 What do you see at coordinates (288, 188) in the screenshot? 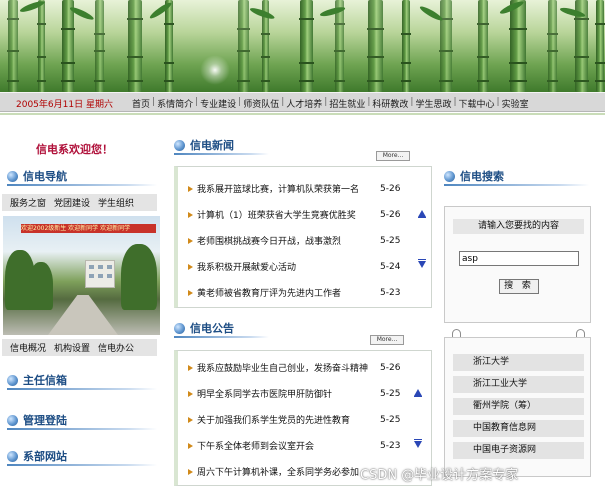
I see `news-item-text: 我系展开篮球比赛，计算机队荣获第一名` at bounding box center [288, 188].